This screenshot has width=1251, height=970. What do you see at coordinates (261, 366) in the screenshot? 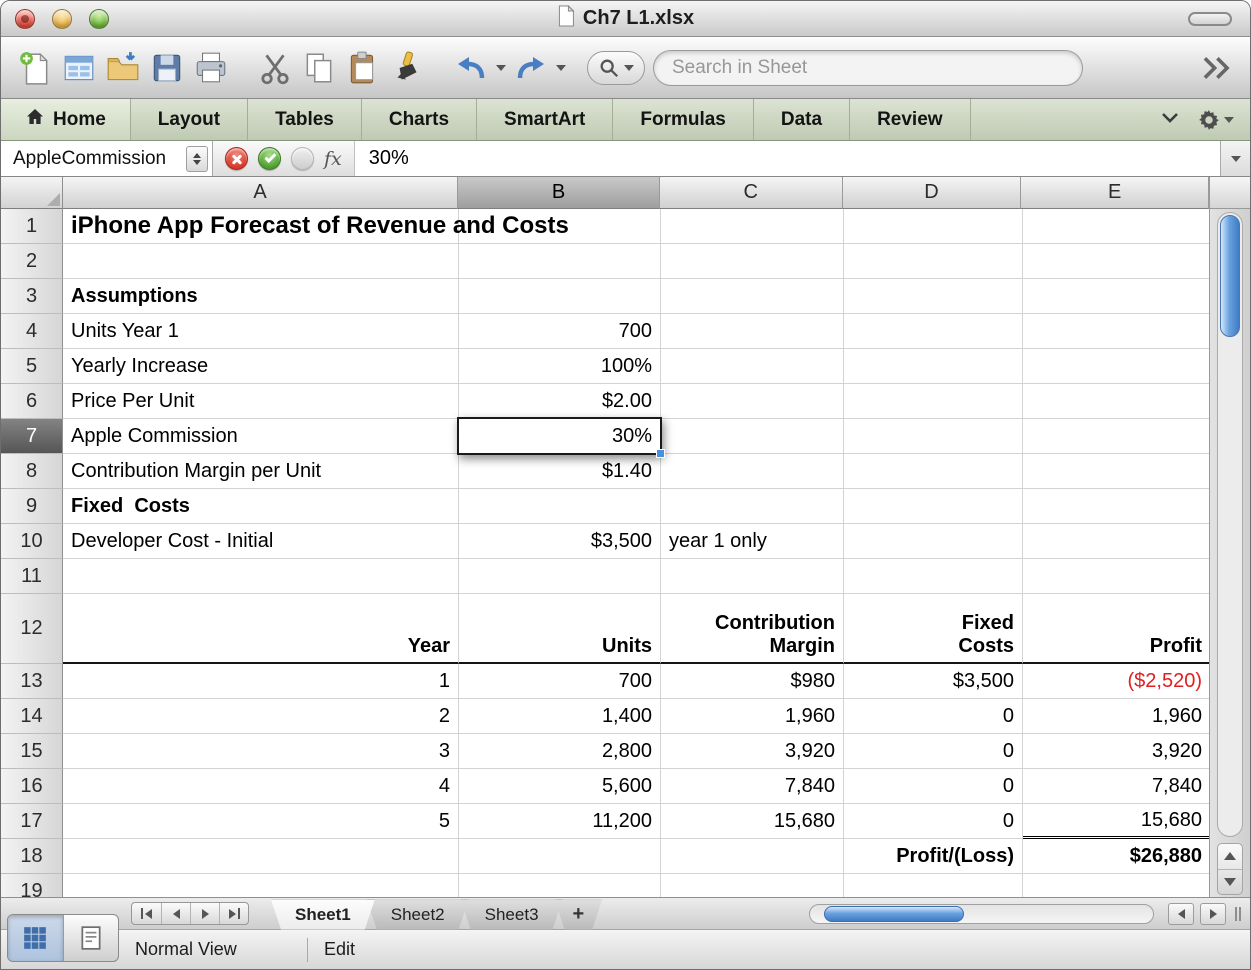
I see `cell-A5: Yearly Increase` at bounding box center [261, 366].